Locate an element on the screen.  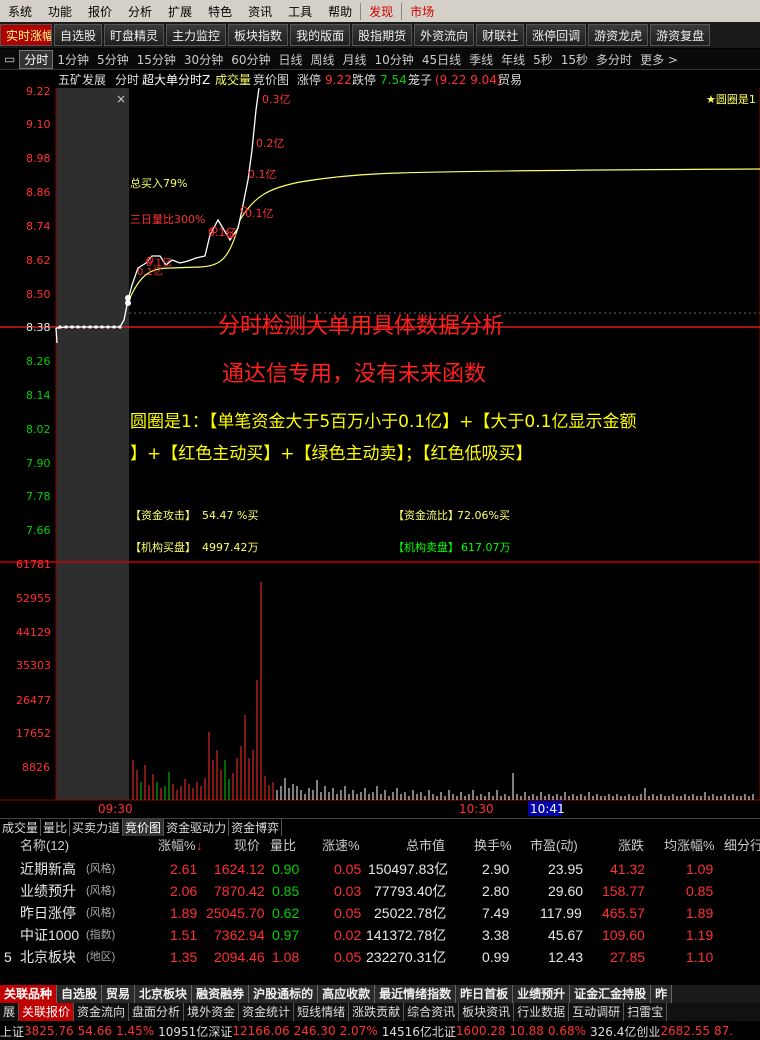
layout-icon: ▭ is located at coordinates (9, 59).